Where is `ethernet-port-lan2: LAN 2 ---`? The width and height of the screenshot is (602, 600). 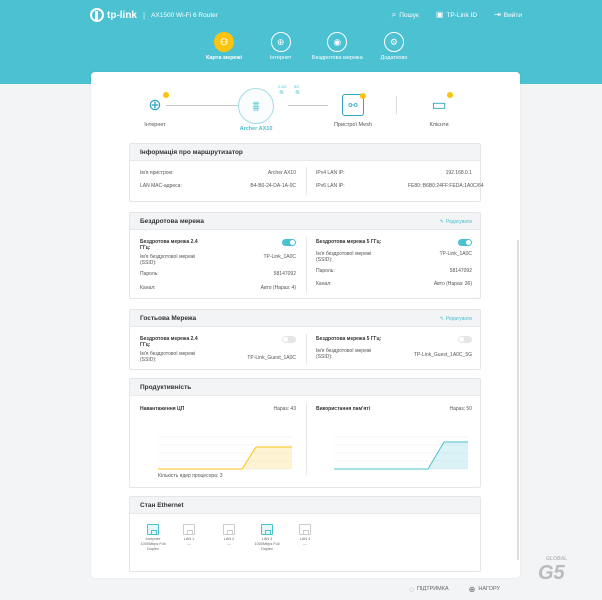 ethernet-port-lan2: LAN 2 --- is located at coordinates (229, 535).